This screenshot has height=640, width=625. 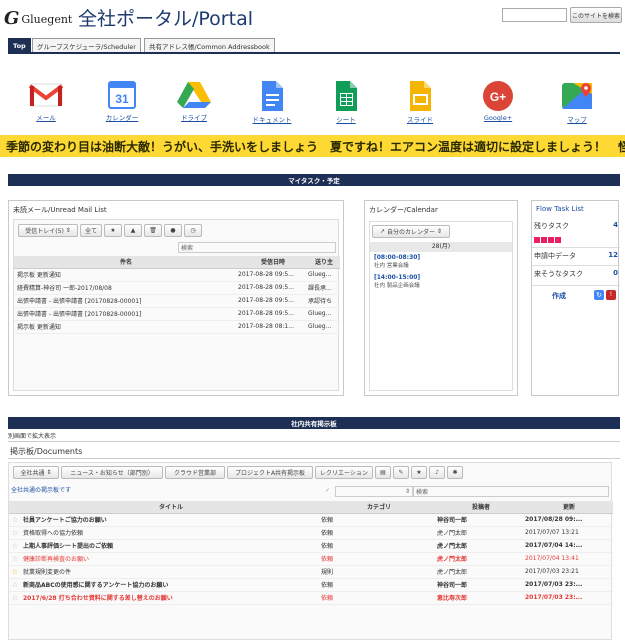 What do you see at coordinates (442, 281) in the screenshot?
I see `calendar-event: [14:00-15:00] 社内 製品企画会議` at bounding box center [442, 281].